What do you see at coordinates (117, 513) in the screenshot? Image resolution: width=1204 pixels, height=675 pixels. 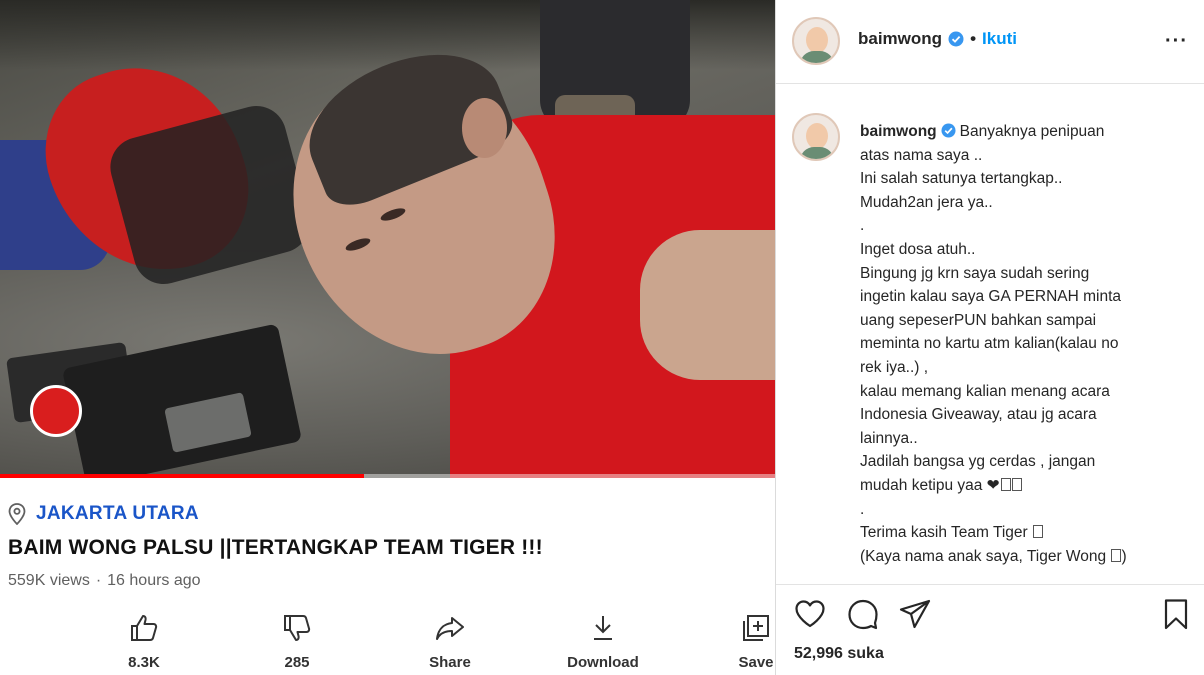 I see `location-label: JAKARTA UTARA` at bounding box center [117, 513].